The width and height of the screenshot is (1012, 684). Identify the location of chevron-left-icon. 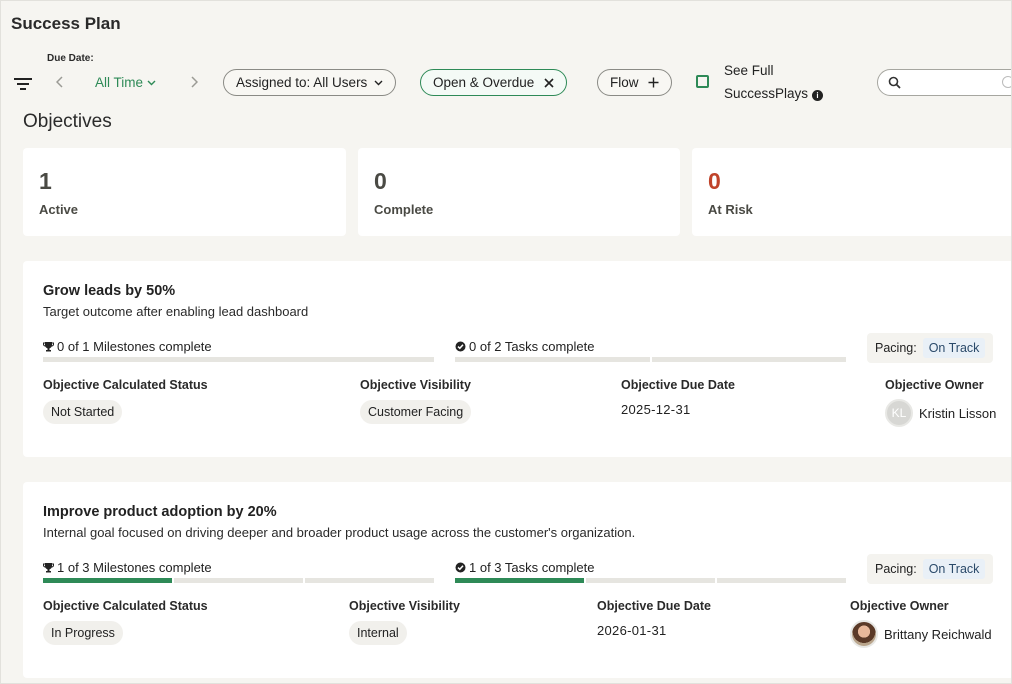
(59, 82).